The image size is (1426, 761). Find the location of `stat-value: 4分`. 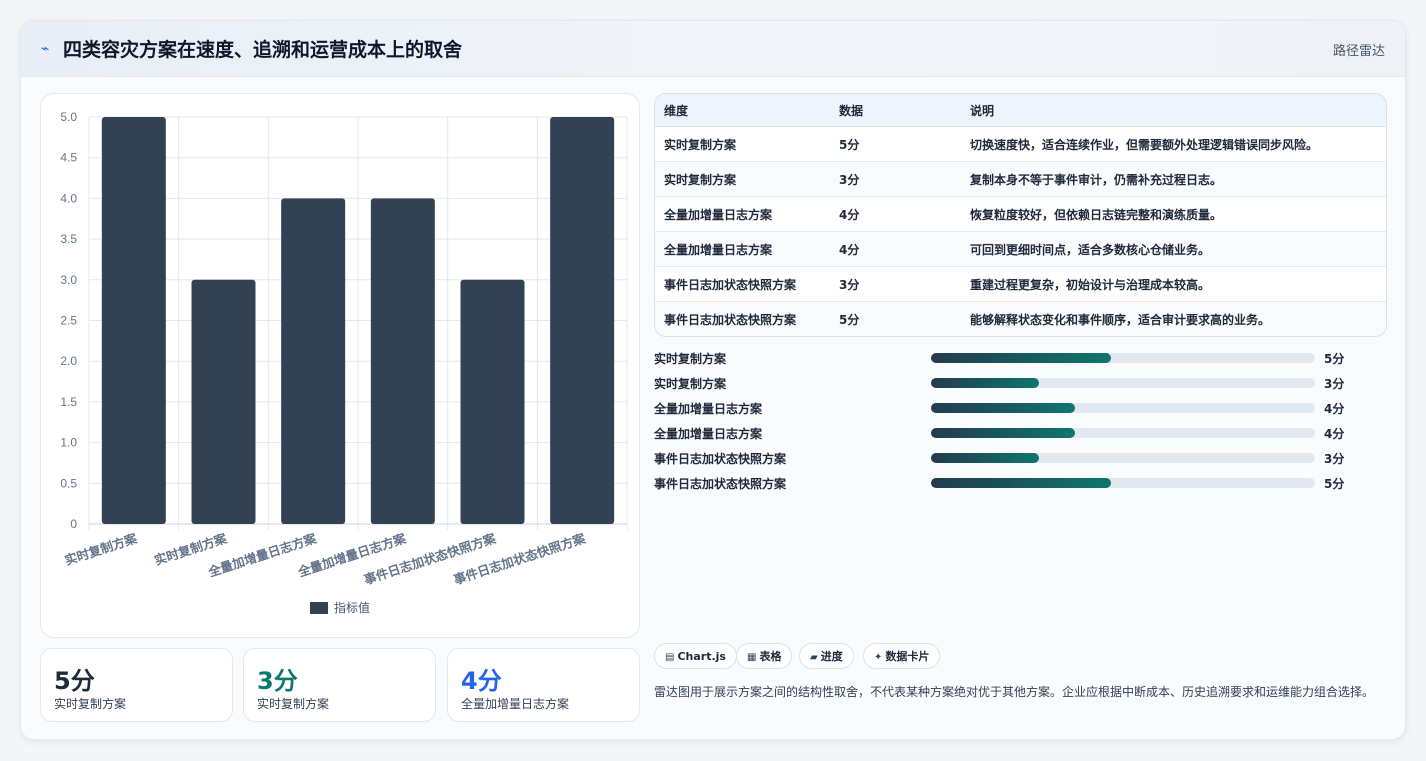

stat-value: 4分 is located at coordinates (481, 681).